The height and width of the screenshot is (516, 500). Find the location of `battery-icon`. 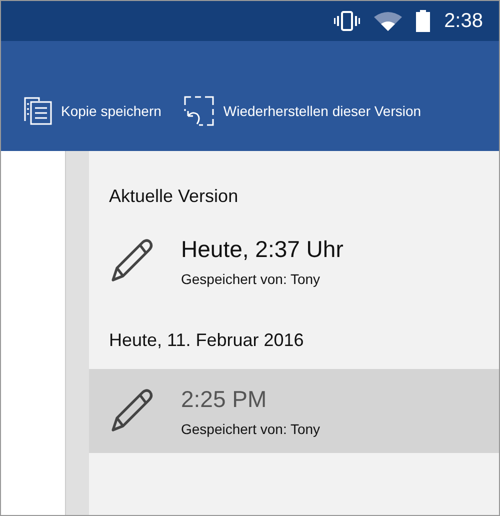

battery-icon is located at coordinates (423, 21).